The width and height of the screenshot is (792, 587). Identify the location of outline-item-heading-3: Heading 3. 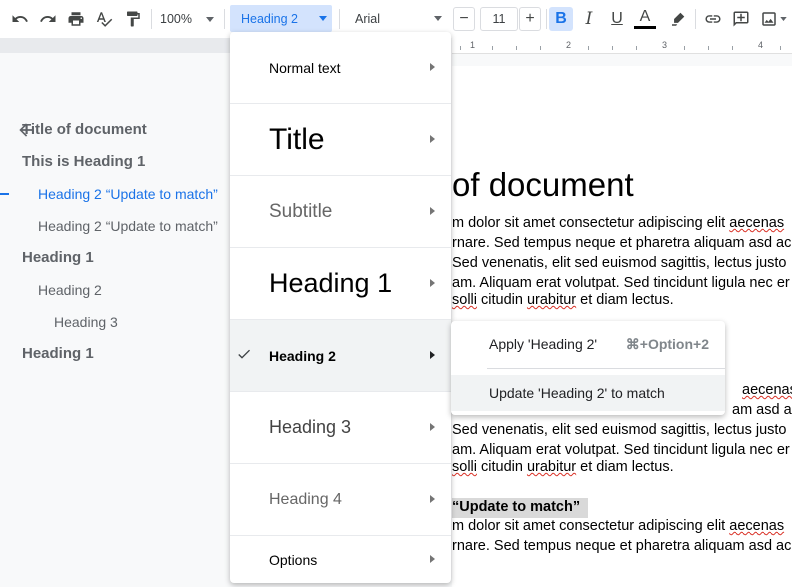
(86, 322).